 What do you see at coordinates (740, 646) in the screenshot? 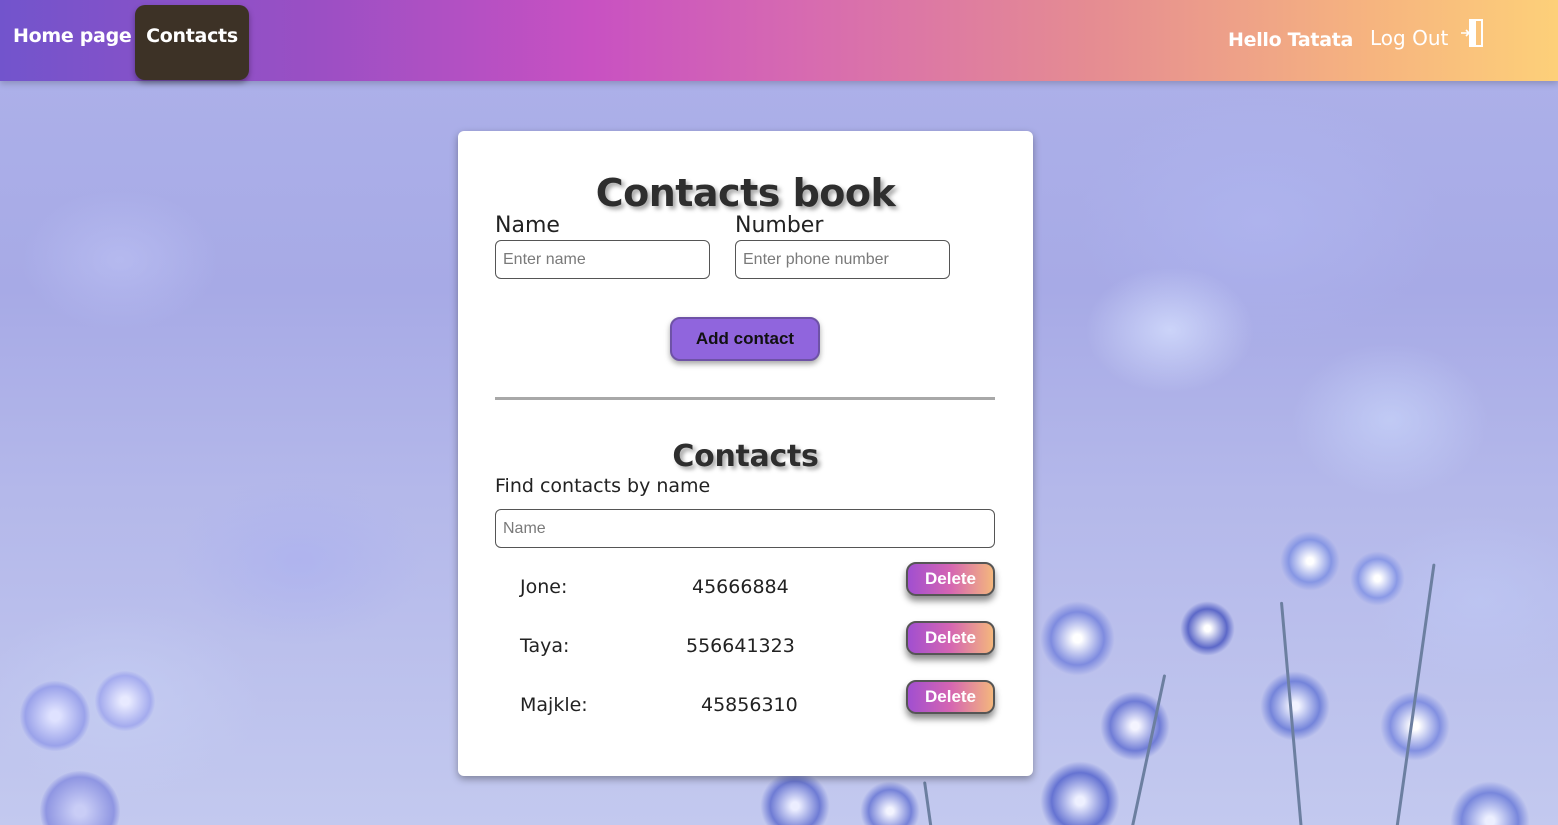
I see `contact-number: 556641323` at bounding box center [740, 646].